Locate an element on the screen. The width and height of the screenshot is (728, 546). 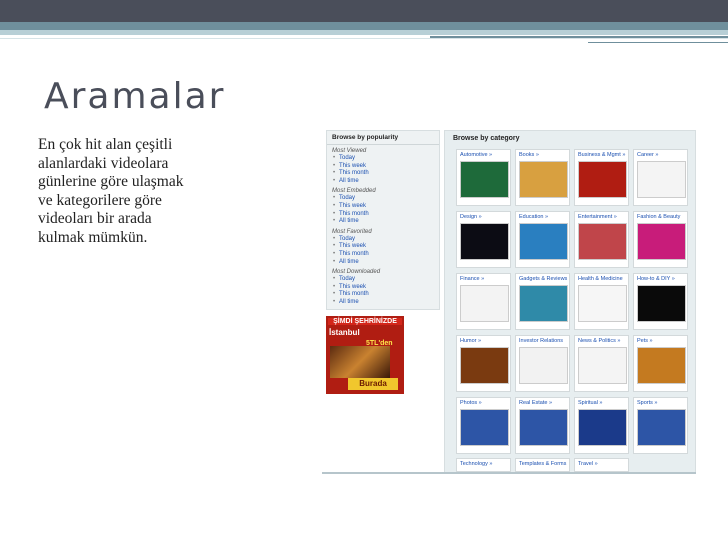
category-tile: Automotive » is located at coordinates (483, 177).